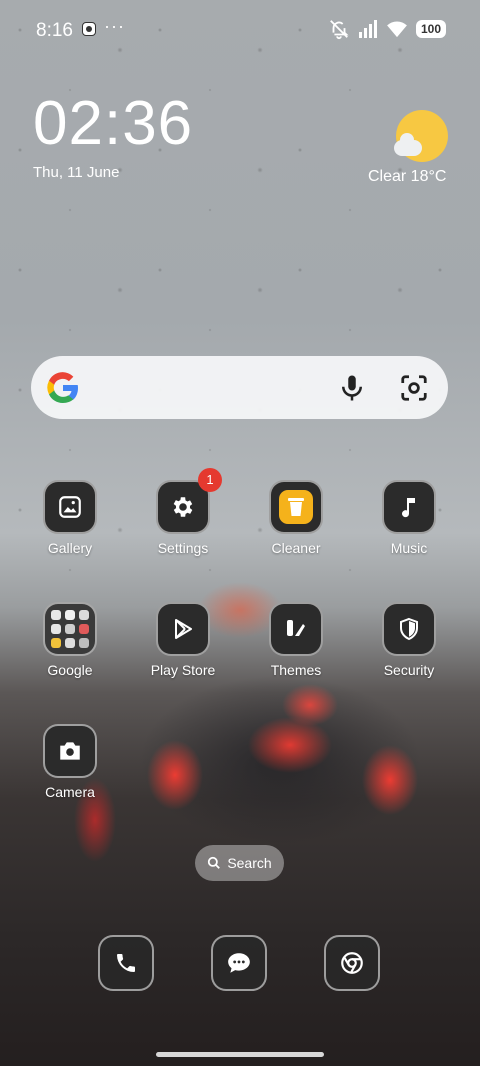 The width and height of the screenshot is (480, 1066). Describe the element at coordinates (183, 548) in the screenshot. I see `app-label-settings: Settings` at that location.